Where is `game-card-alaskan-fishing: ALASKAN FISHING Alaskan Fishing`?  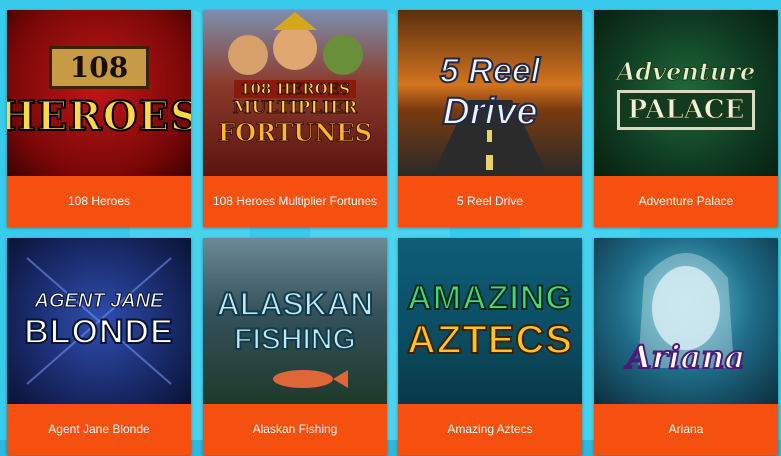 game-card-alaskan-fishing: ALASKAN FISHING Alaskan Fishing is located at coordinates (295, 346).